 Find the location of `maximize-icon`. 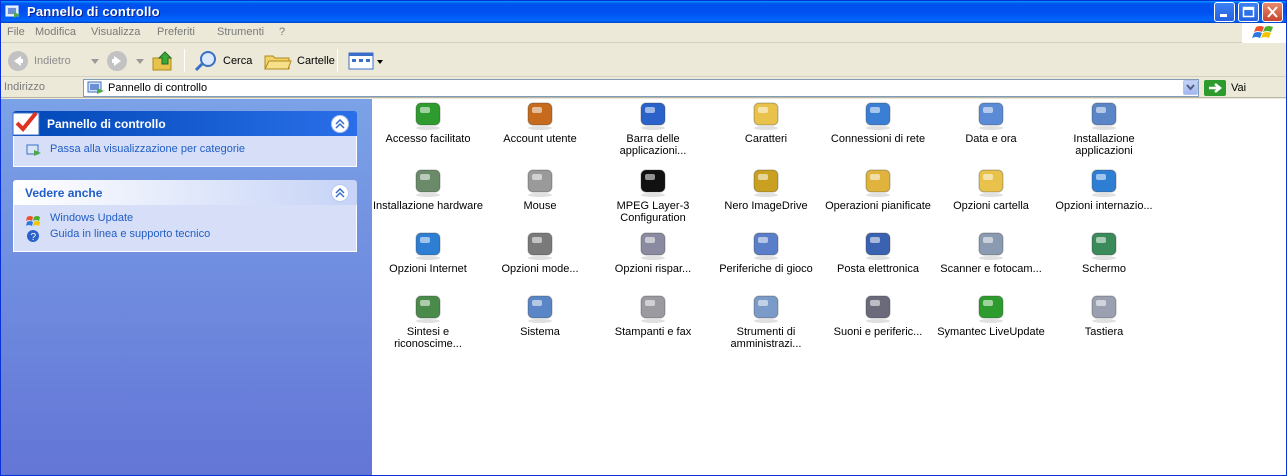

maximize-icon is located at coordinates (1248, 12).